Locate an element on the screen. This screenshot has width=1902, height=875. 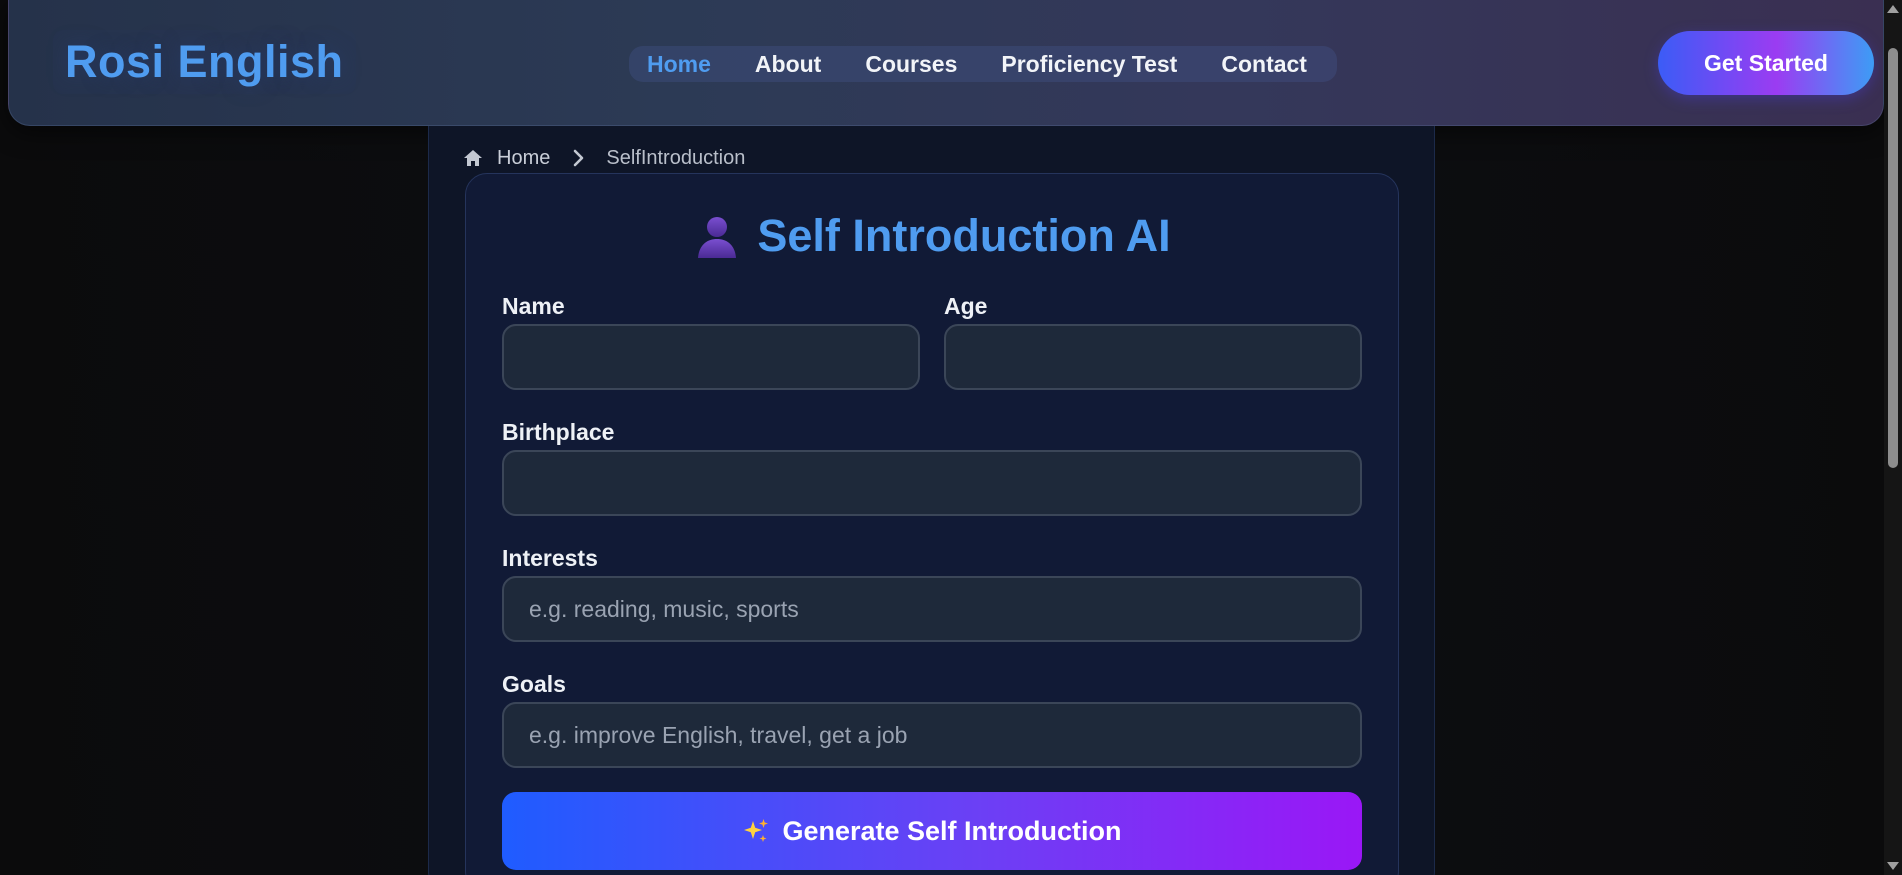
form-title-row: Self Introduction AI is located at coordinates (932, 236).